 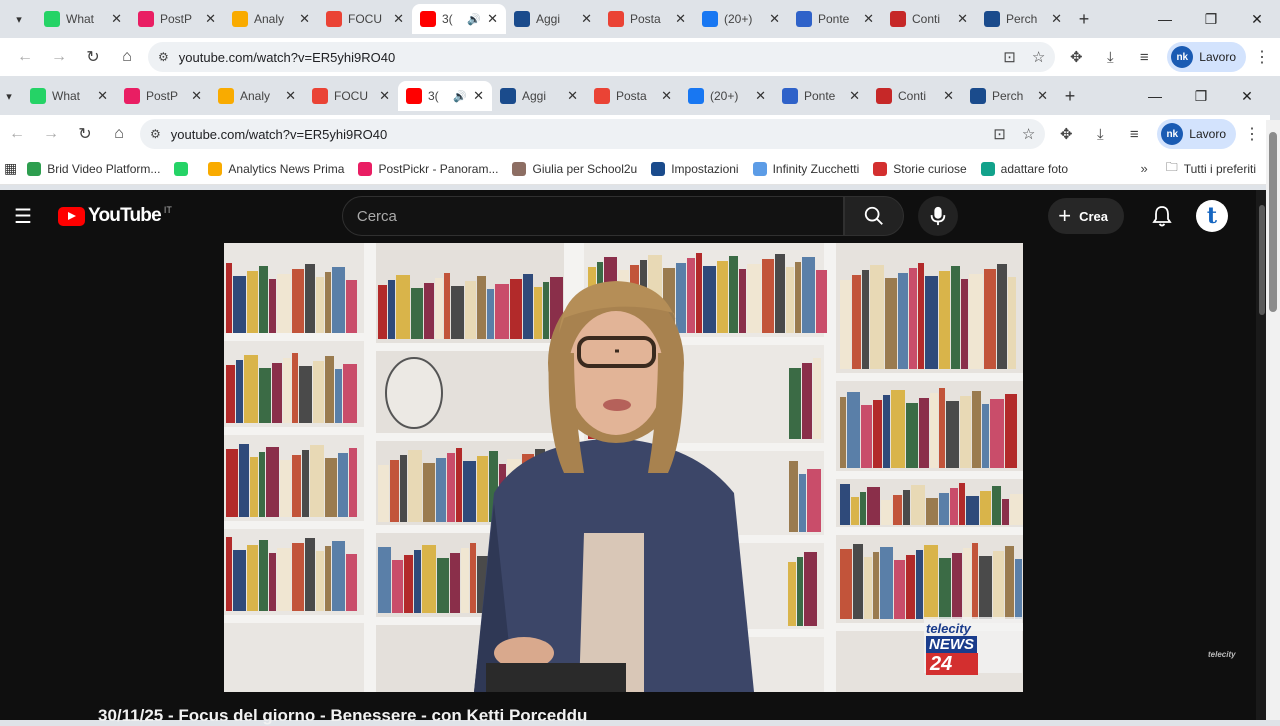 I want to click on tab-9: Conti ✕, so click(x=929, y=19).